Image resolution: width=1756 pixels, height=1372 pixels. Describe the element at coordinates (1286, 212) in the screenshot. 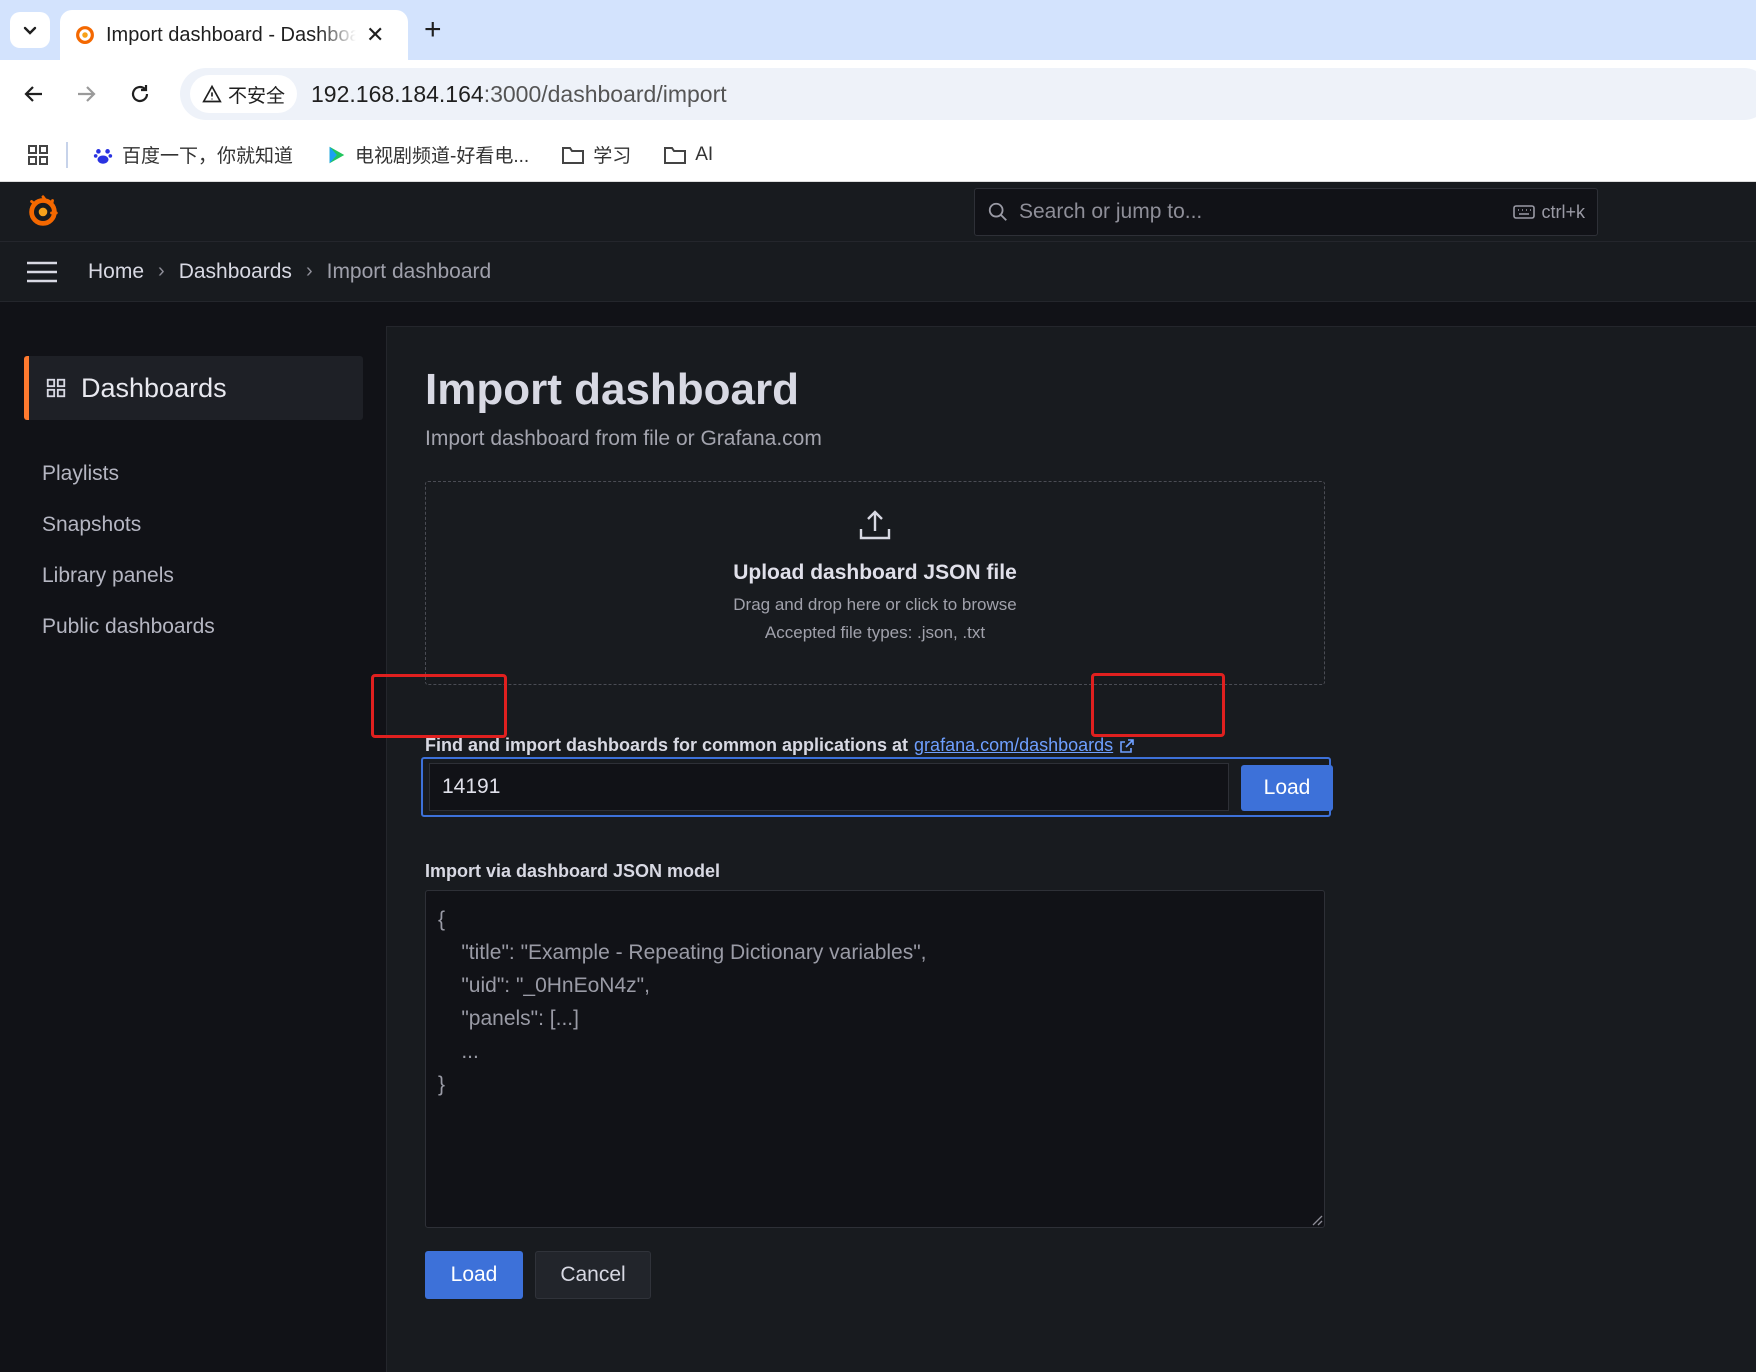

I see `search-bar: Search or jump to... ctrl+k` at that location.